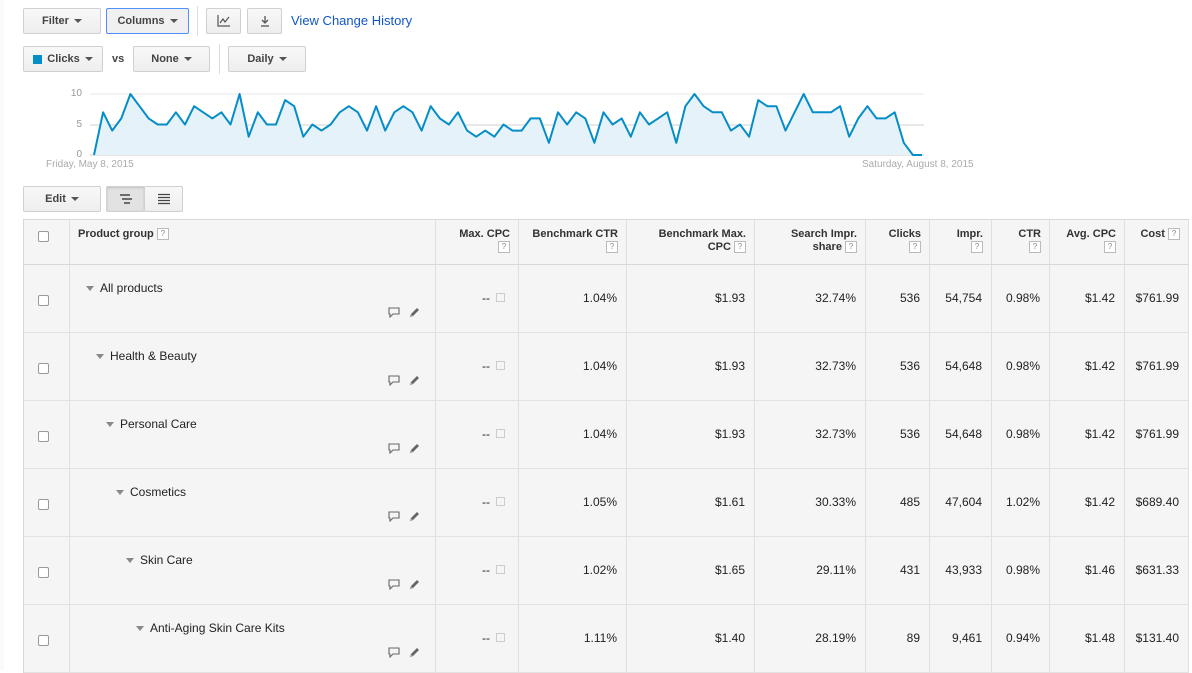  What do you see at coordinates (961, 242) in the screenshot?
I see `header-impr: Impr. ?` at bounding box center [961, 242].